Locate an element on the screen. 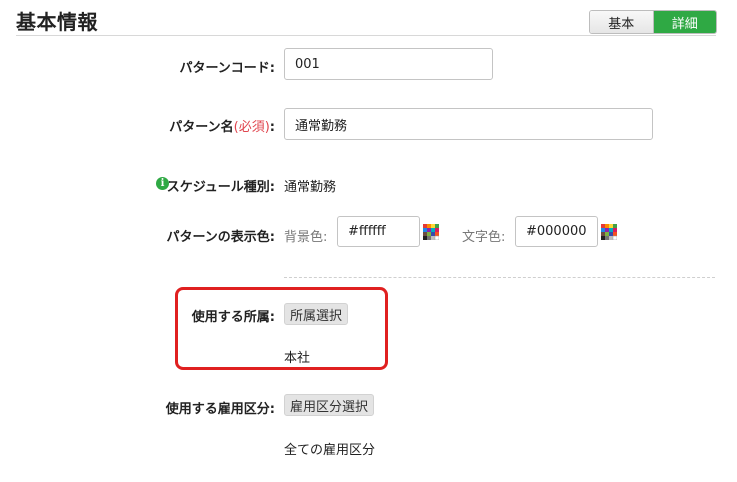 The height and width of the screenshot is (482, 737). pattern-code-input: 001 is located at coordinates (388, 64).